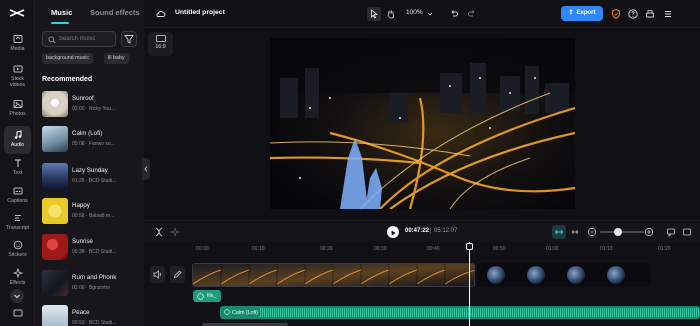  What do you see at coordinates (17, 172) in the screenshot?
I see `rail-item-text: Text` at bounding box center [17, 172].